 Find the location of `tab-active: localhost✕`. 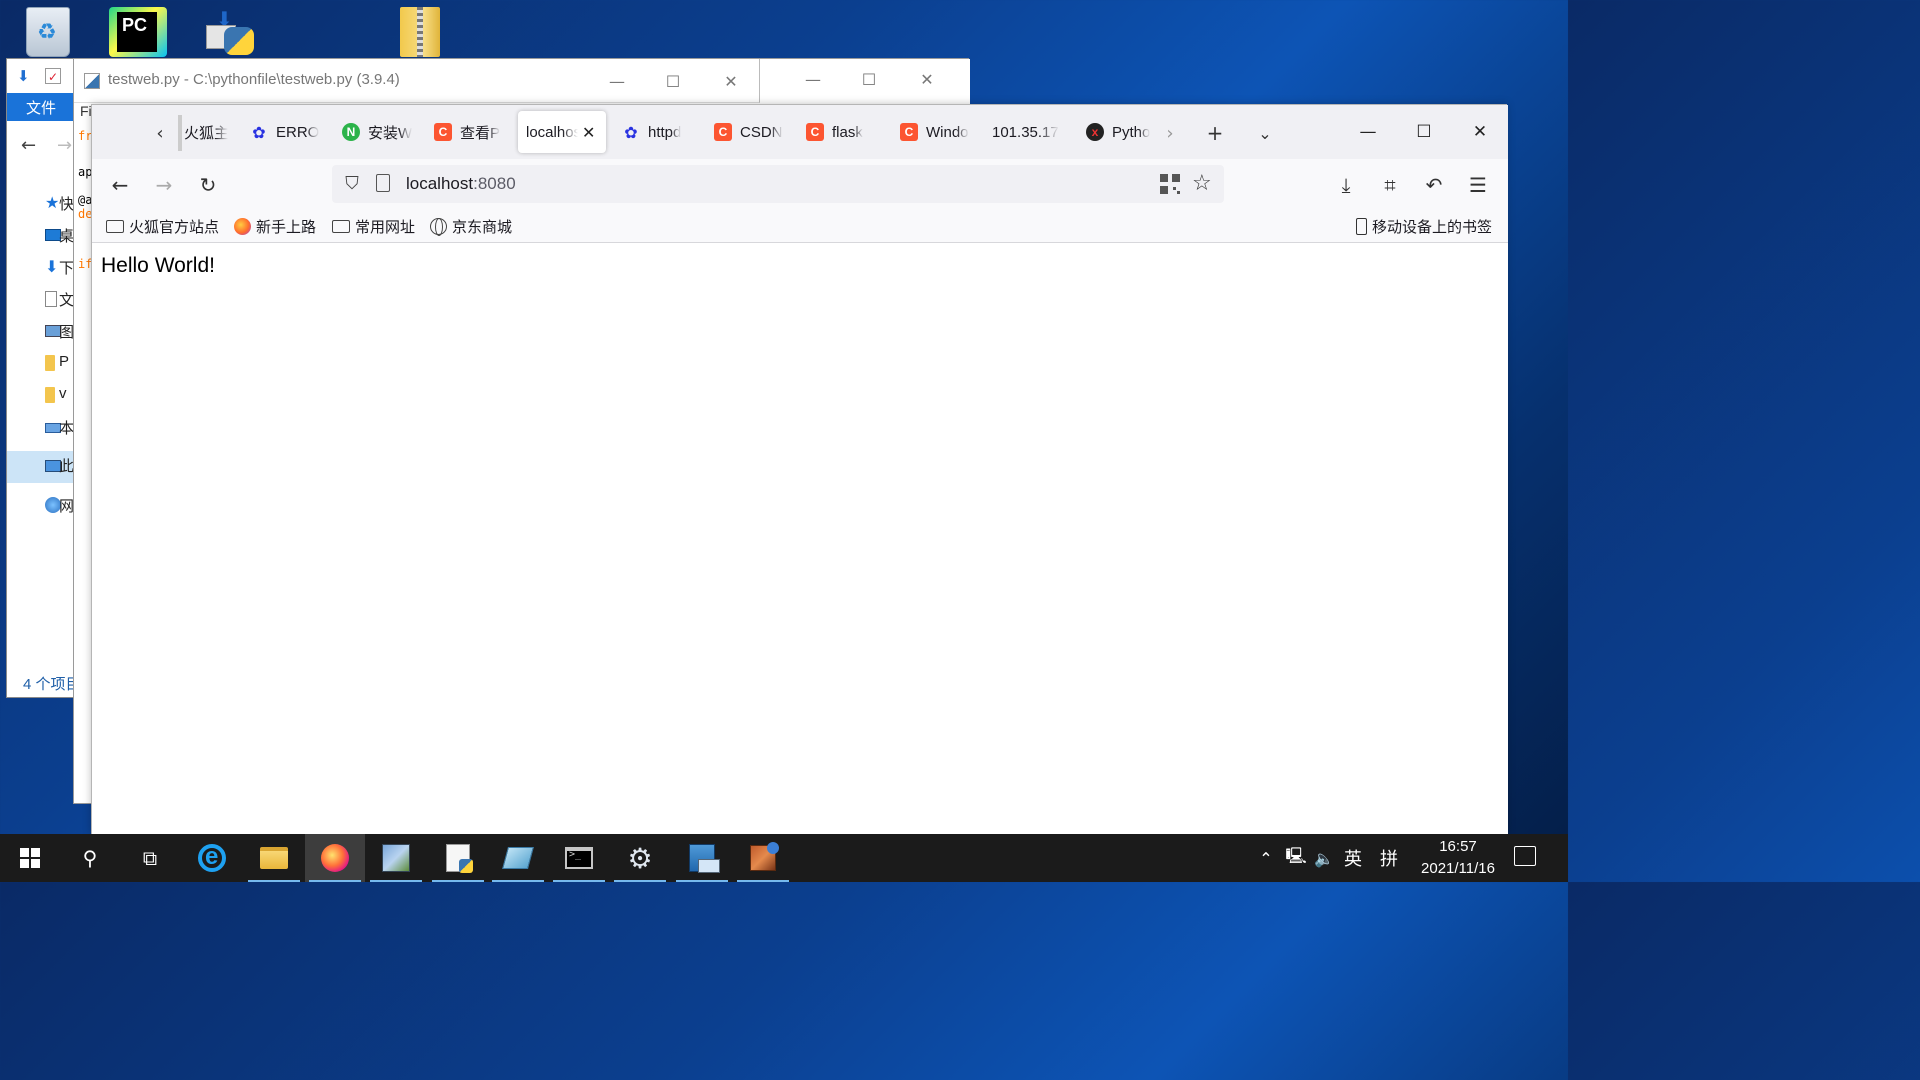

tab-active: localhost✕ is located at coordinates (562, 132).